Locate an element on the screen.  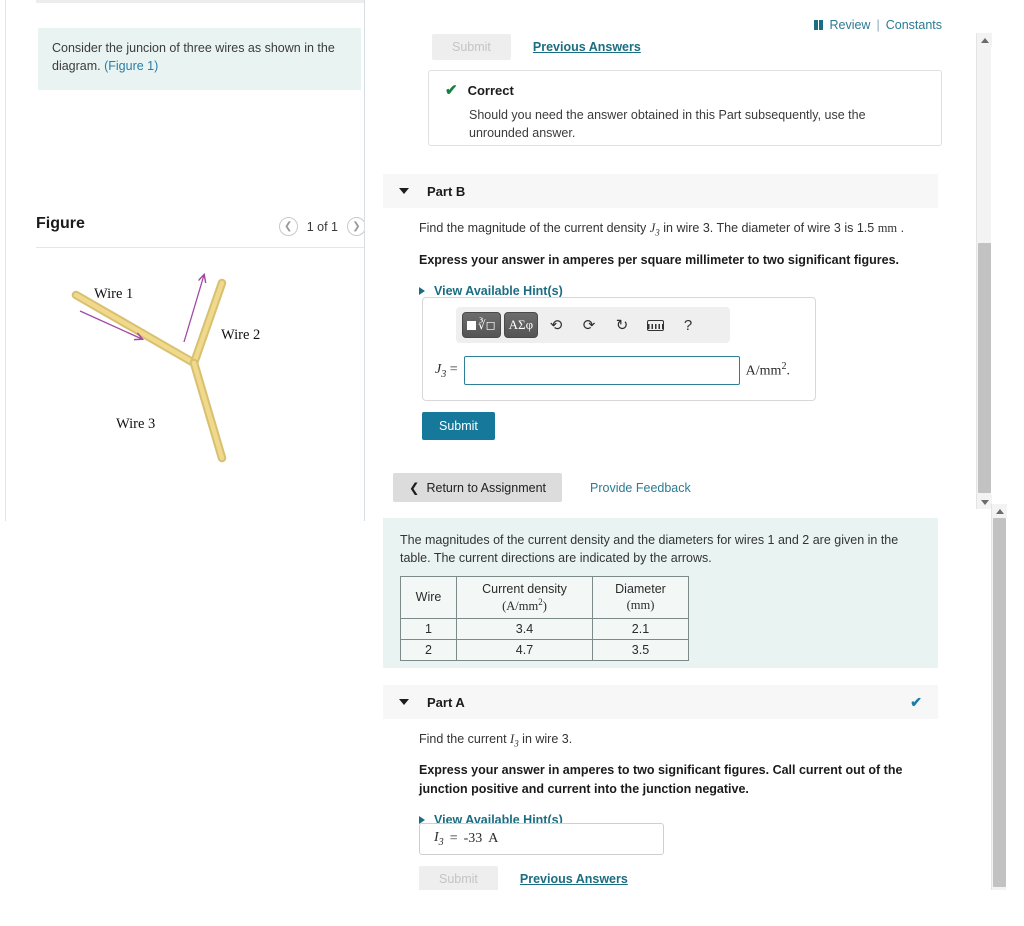
table-row: 2 4.7 3.5 is located at coordinates (544, 650).